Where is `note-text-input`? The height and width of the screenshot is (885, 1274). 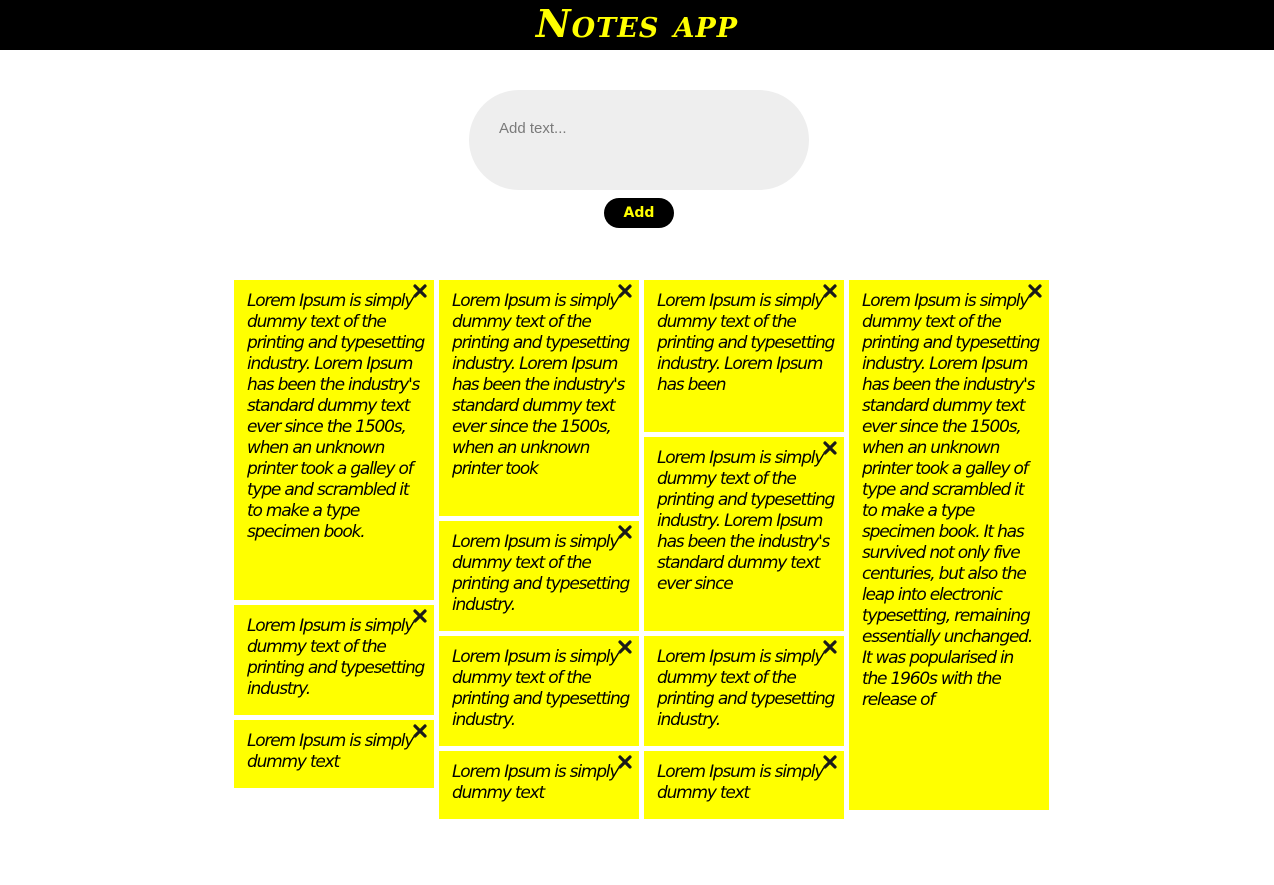
note-text-input is located at coordinates (639, 140).